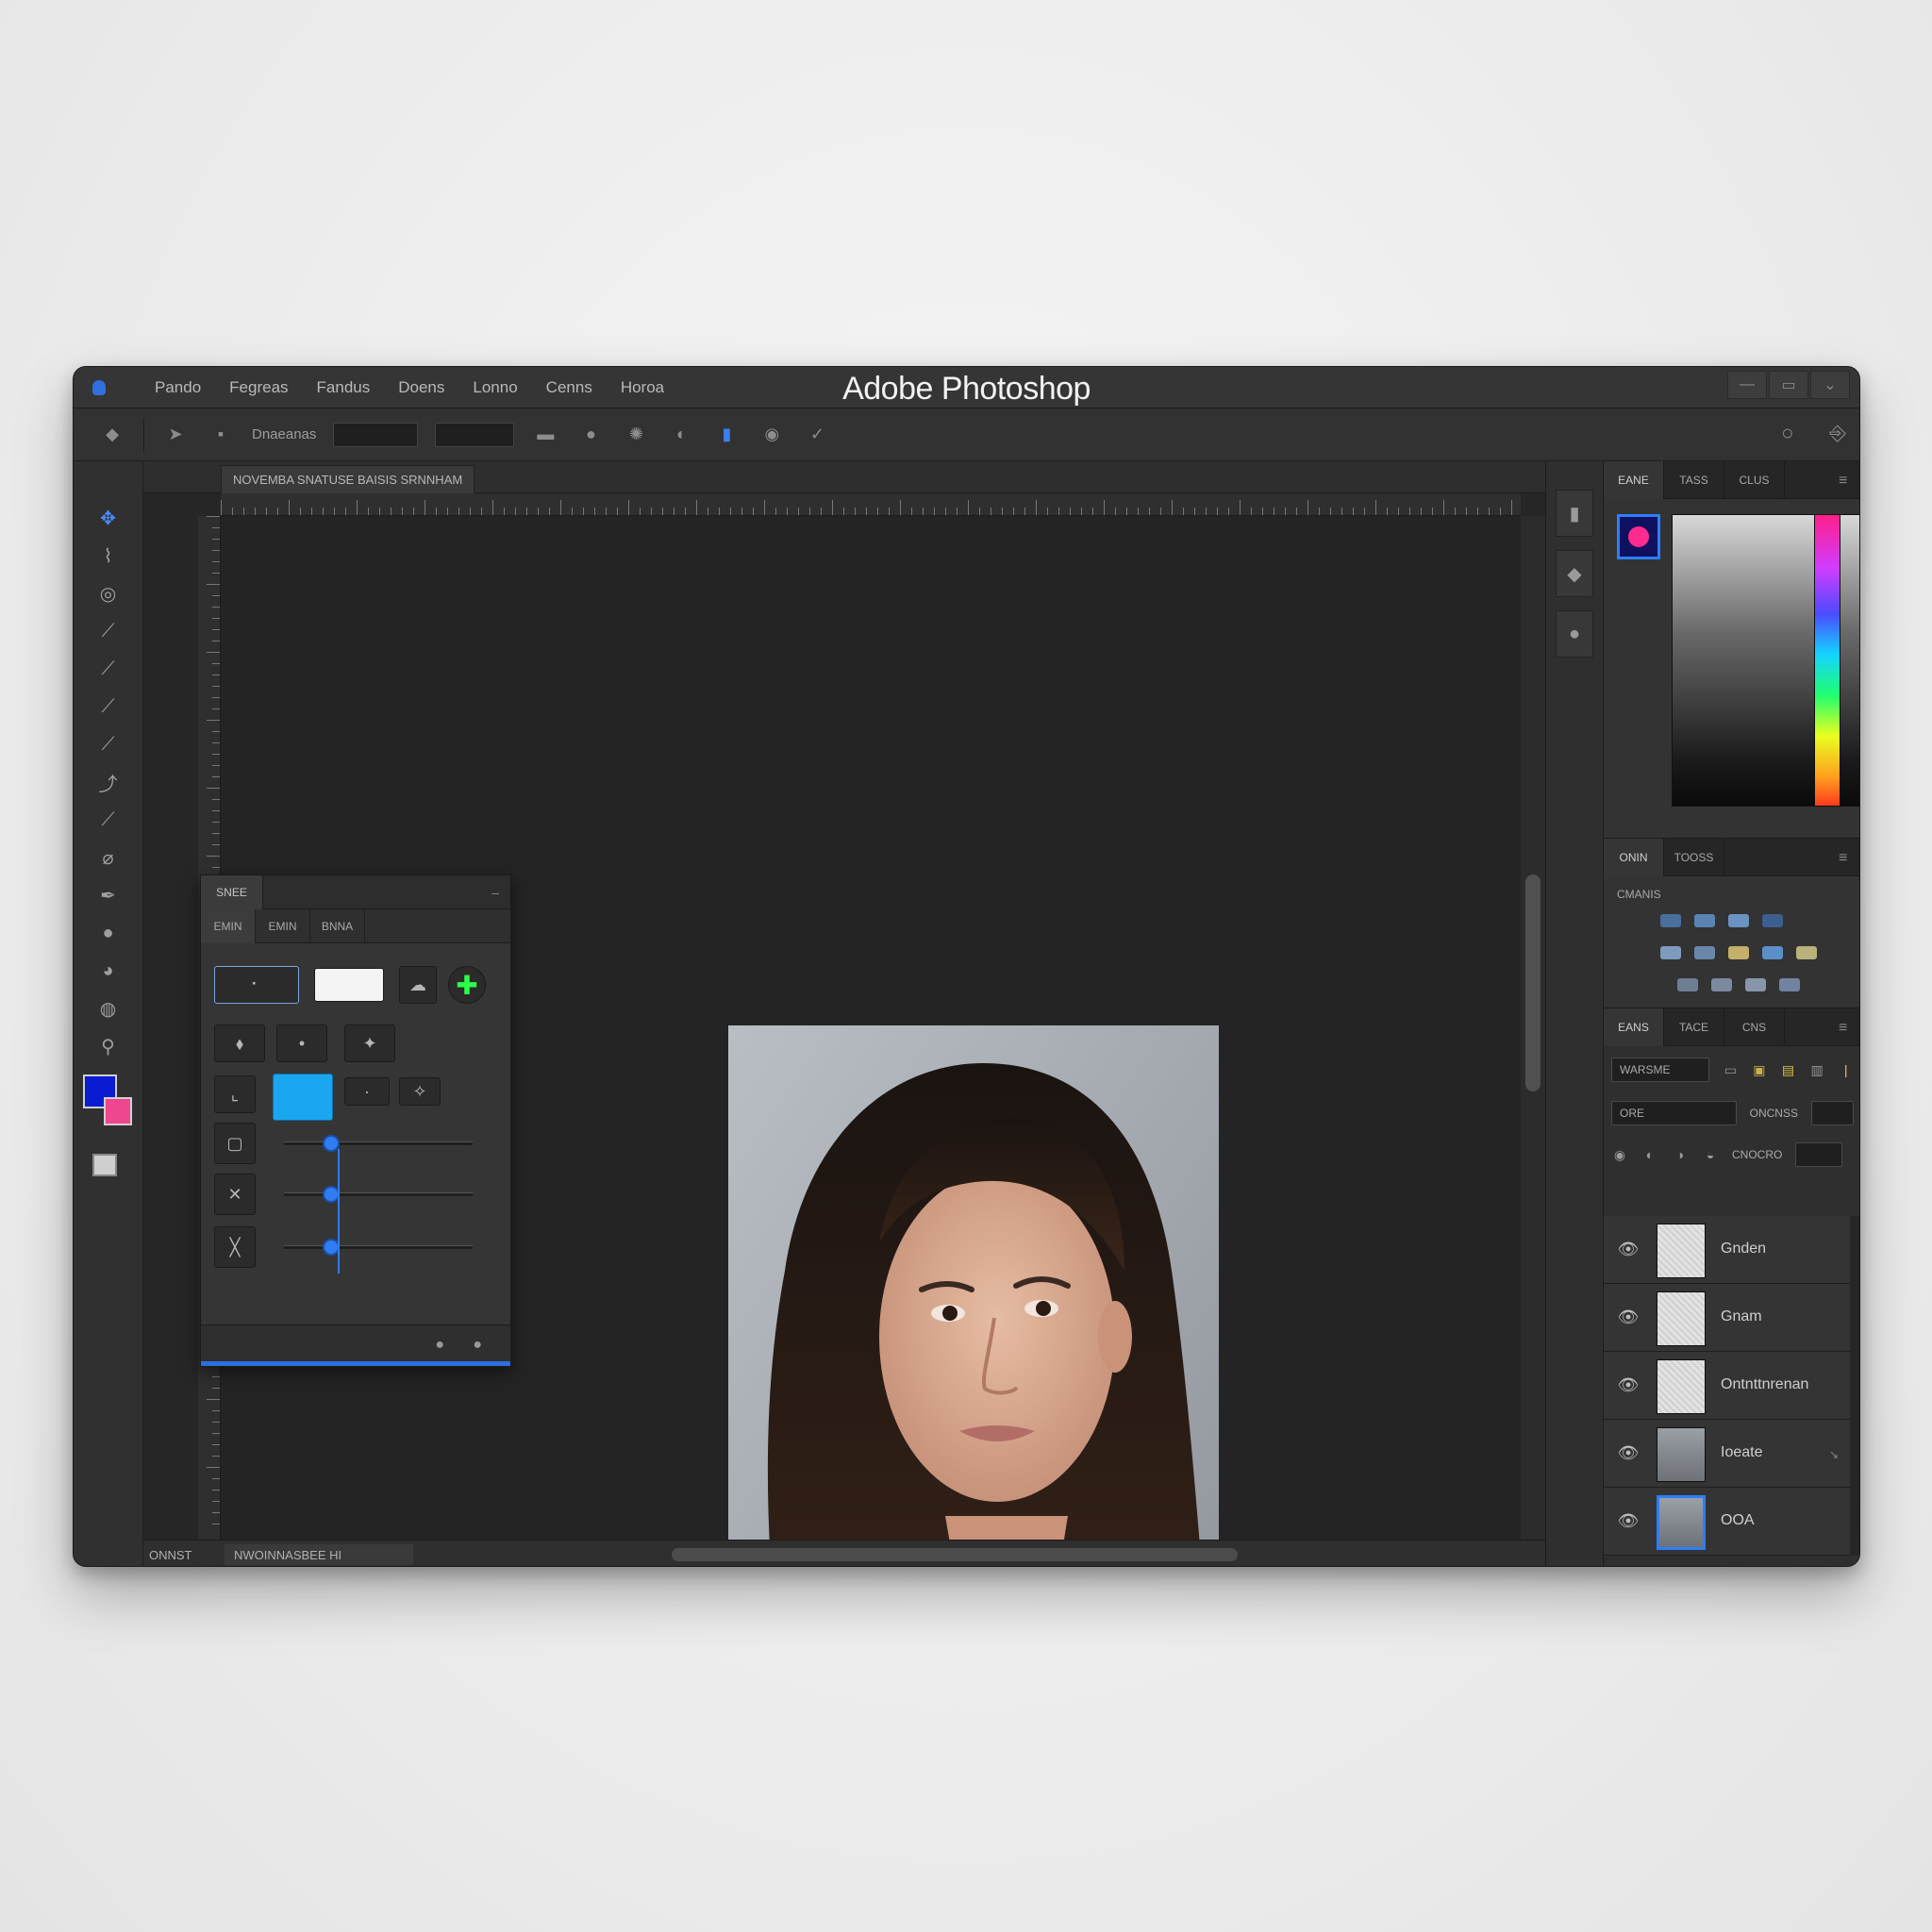 The height and width of the screenshot is (1932, 1932). What do you see at coordinates (1634, 480) in the screenshot?
I see `color-tab: EANE` at bounding box center [1634, 480].